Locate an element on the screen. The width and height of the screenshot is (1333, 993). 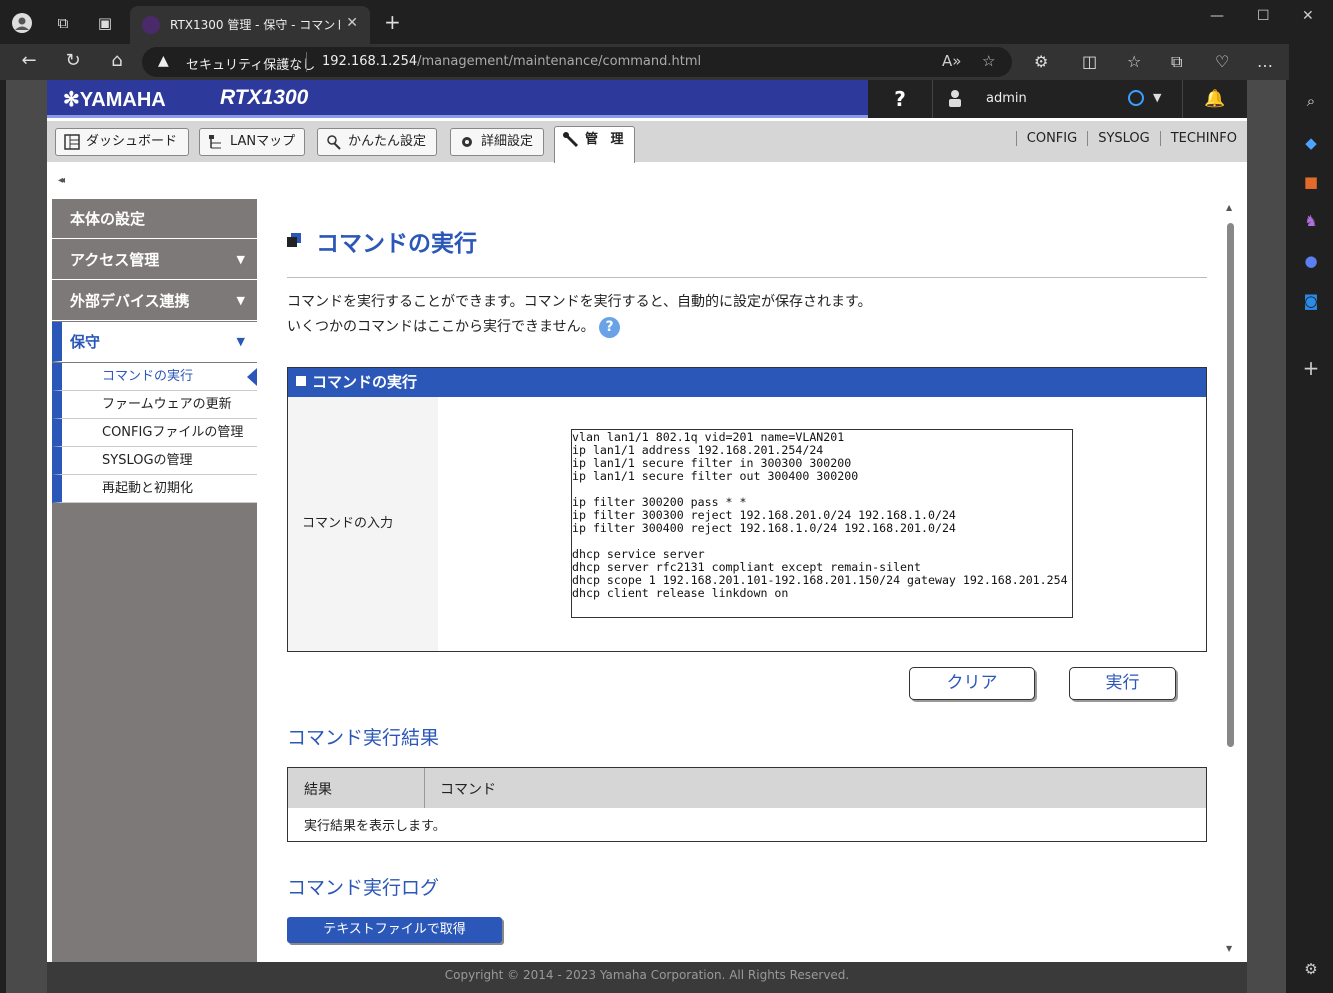
top-header: ✻YAMAHA RTX1300 ? admin ▼ 🔔 is located at coordinates (647, 99).